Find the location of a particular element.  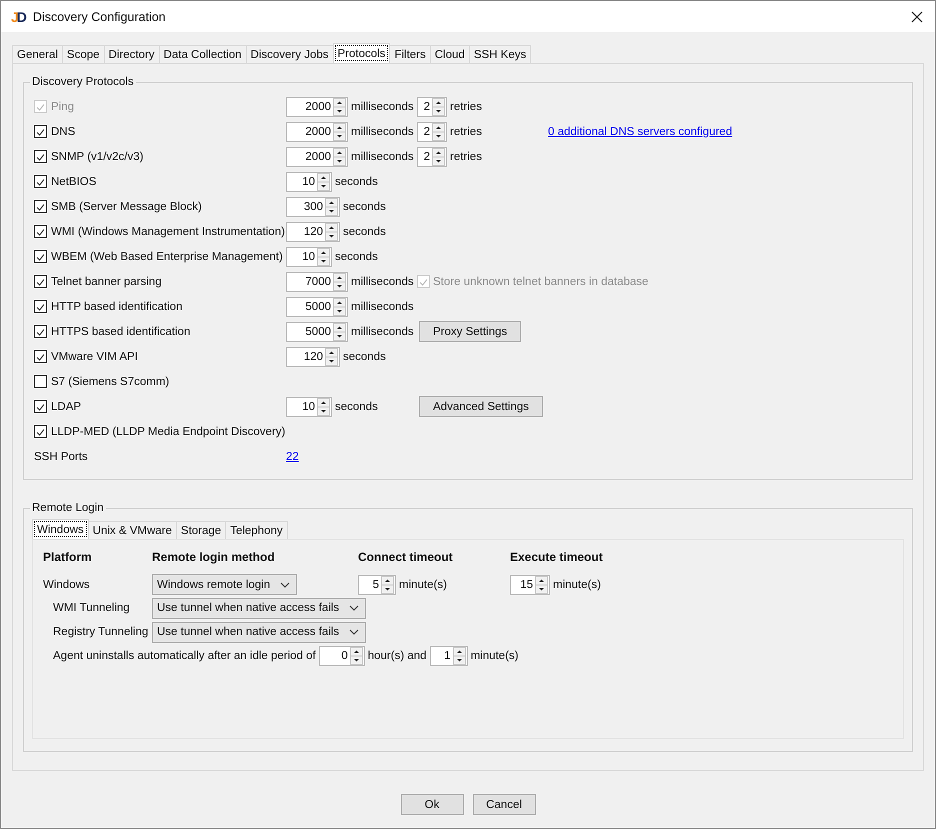

column-header: Connect timeout is located at coordinates (406, 557).